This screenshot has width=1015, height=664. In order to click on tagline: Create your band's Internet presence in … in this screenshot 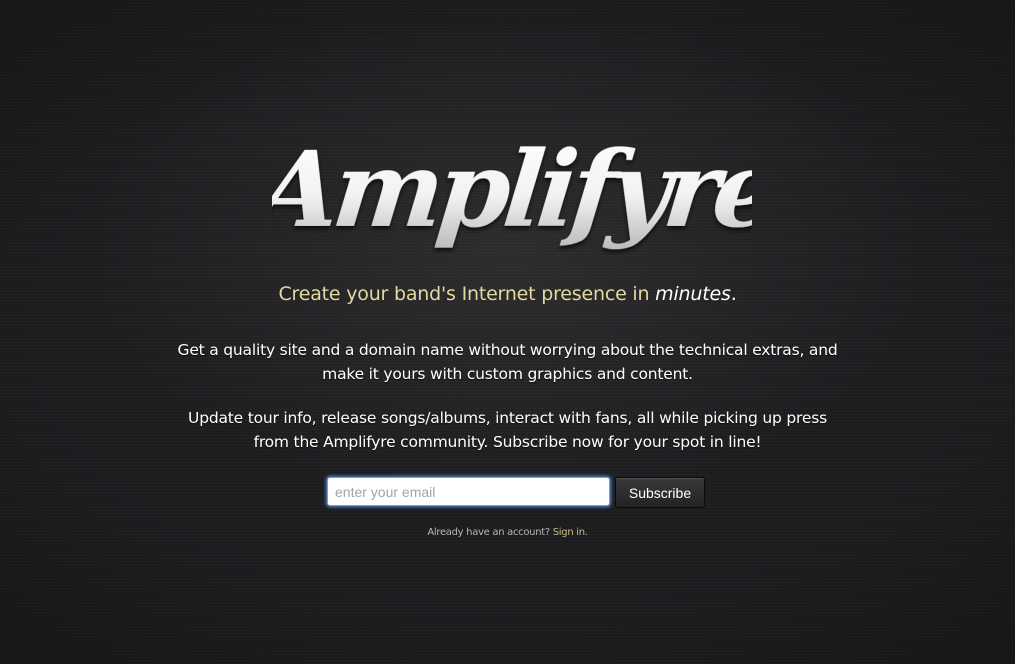, I will do `click(507, 294)`.